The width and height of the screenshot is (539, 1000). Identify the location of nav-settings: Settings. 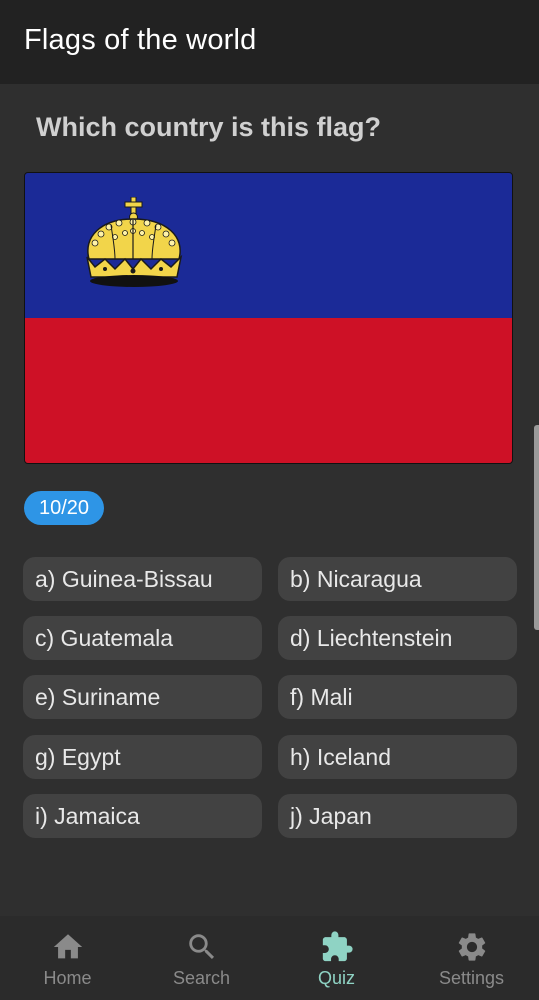
(471, 958).